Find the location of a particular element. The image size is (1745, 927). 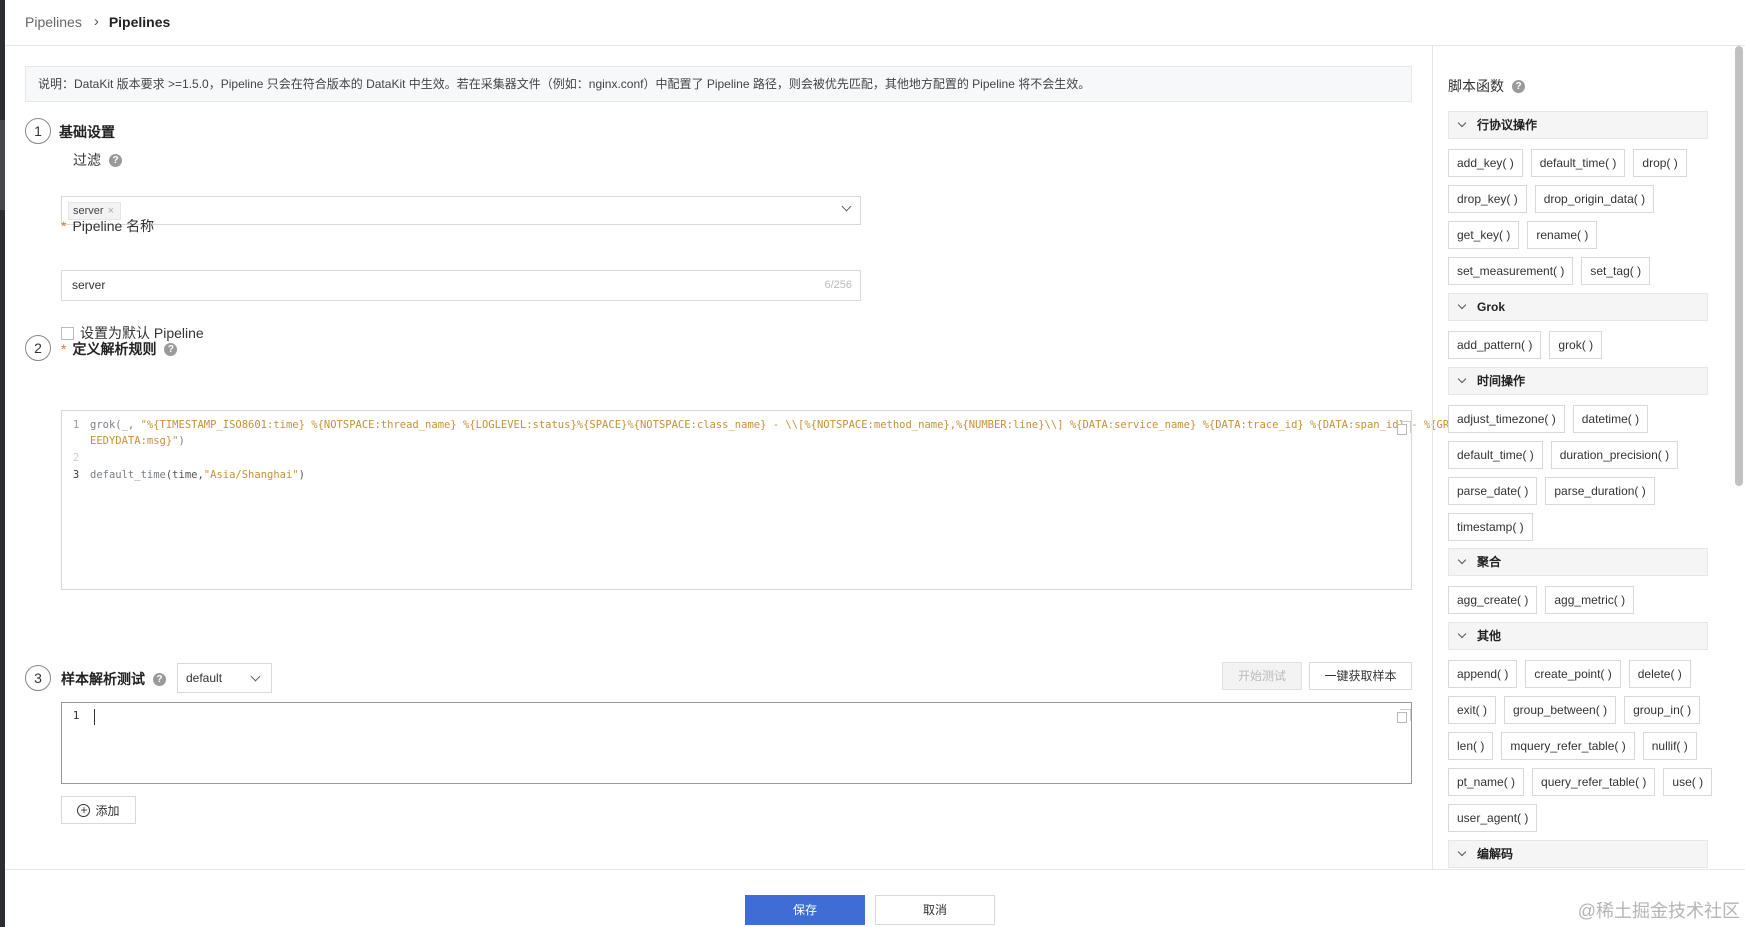

function-chip: parse_date( ) is located at coordinates (1493, 491).